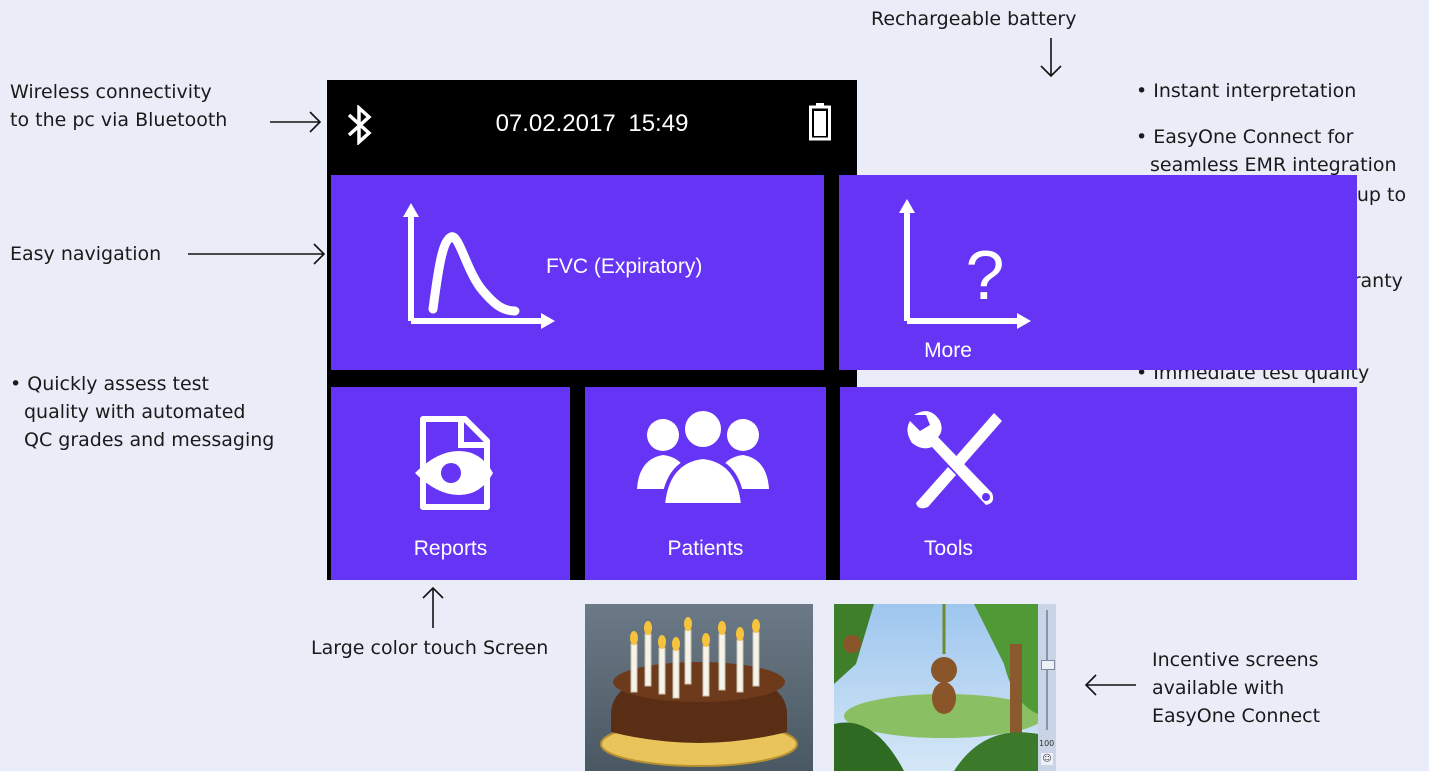 This screenshot has height=771, width=1429. Describe the element at coordinates (948, 548) in the screenshot. I see `tools-label: Tools` at that location.